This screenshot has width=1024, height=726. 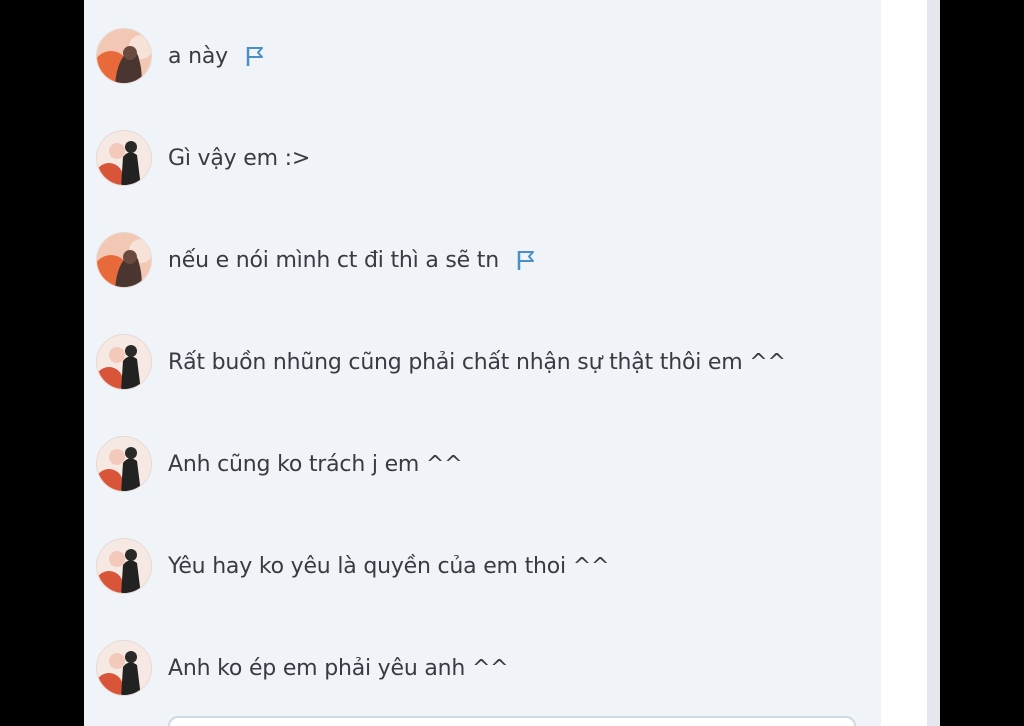 I want to click on chat-message: nếu e nói mình ct đi thì a sẽ tn, so click(x=481, y=260).